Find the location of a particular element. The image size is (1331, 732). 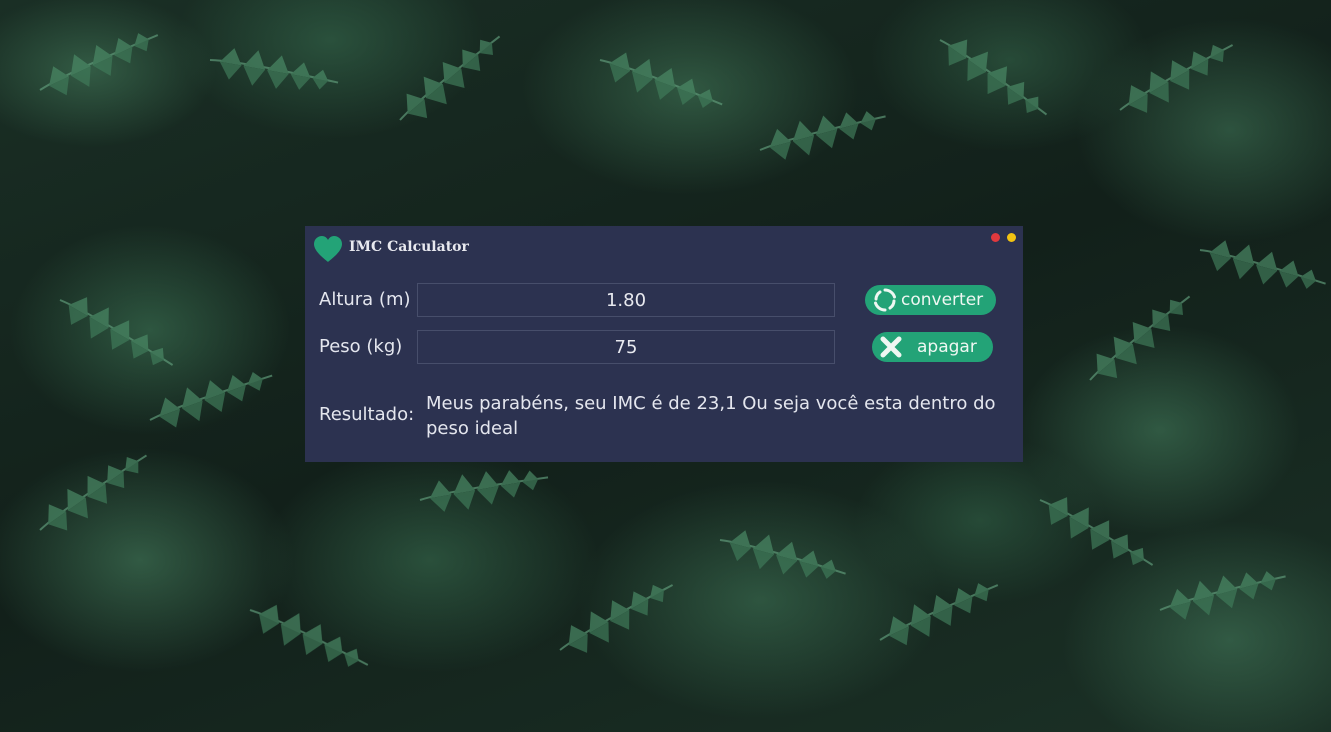

clear-button: apagar is located at coordinates (932, 347).